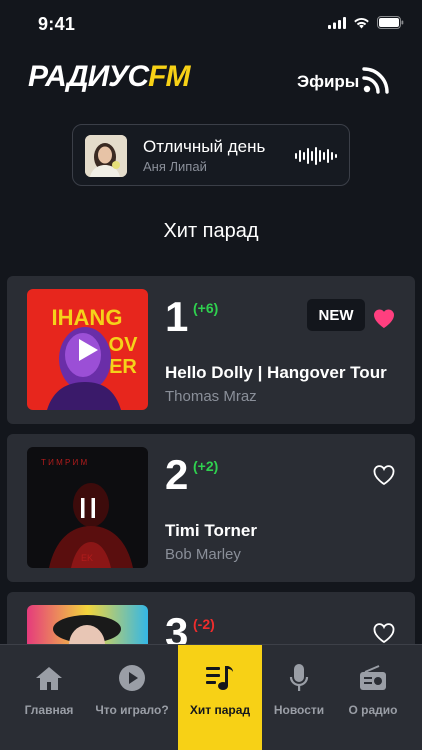 This screenshot has height=750, width=422. Describe the element at coordinates (206, 308) in the screenshot. I see `track-delta: (+6)` at that location.